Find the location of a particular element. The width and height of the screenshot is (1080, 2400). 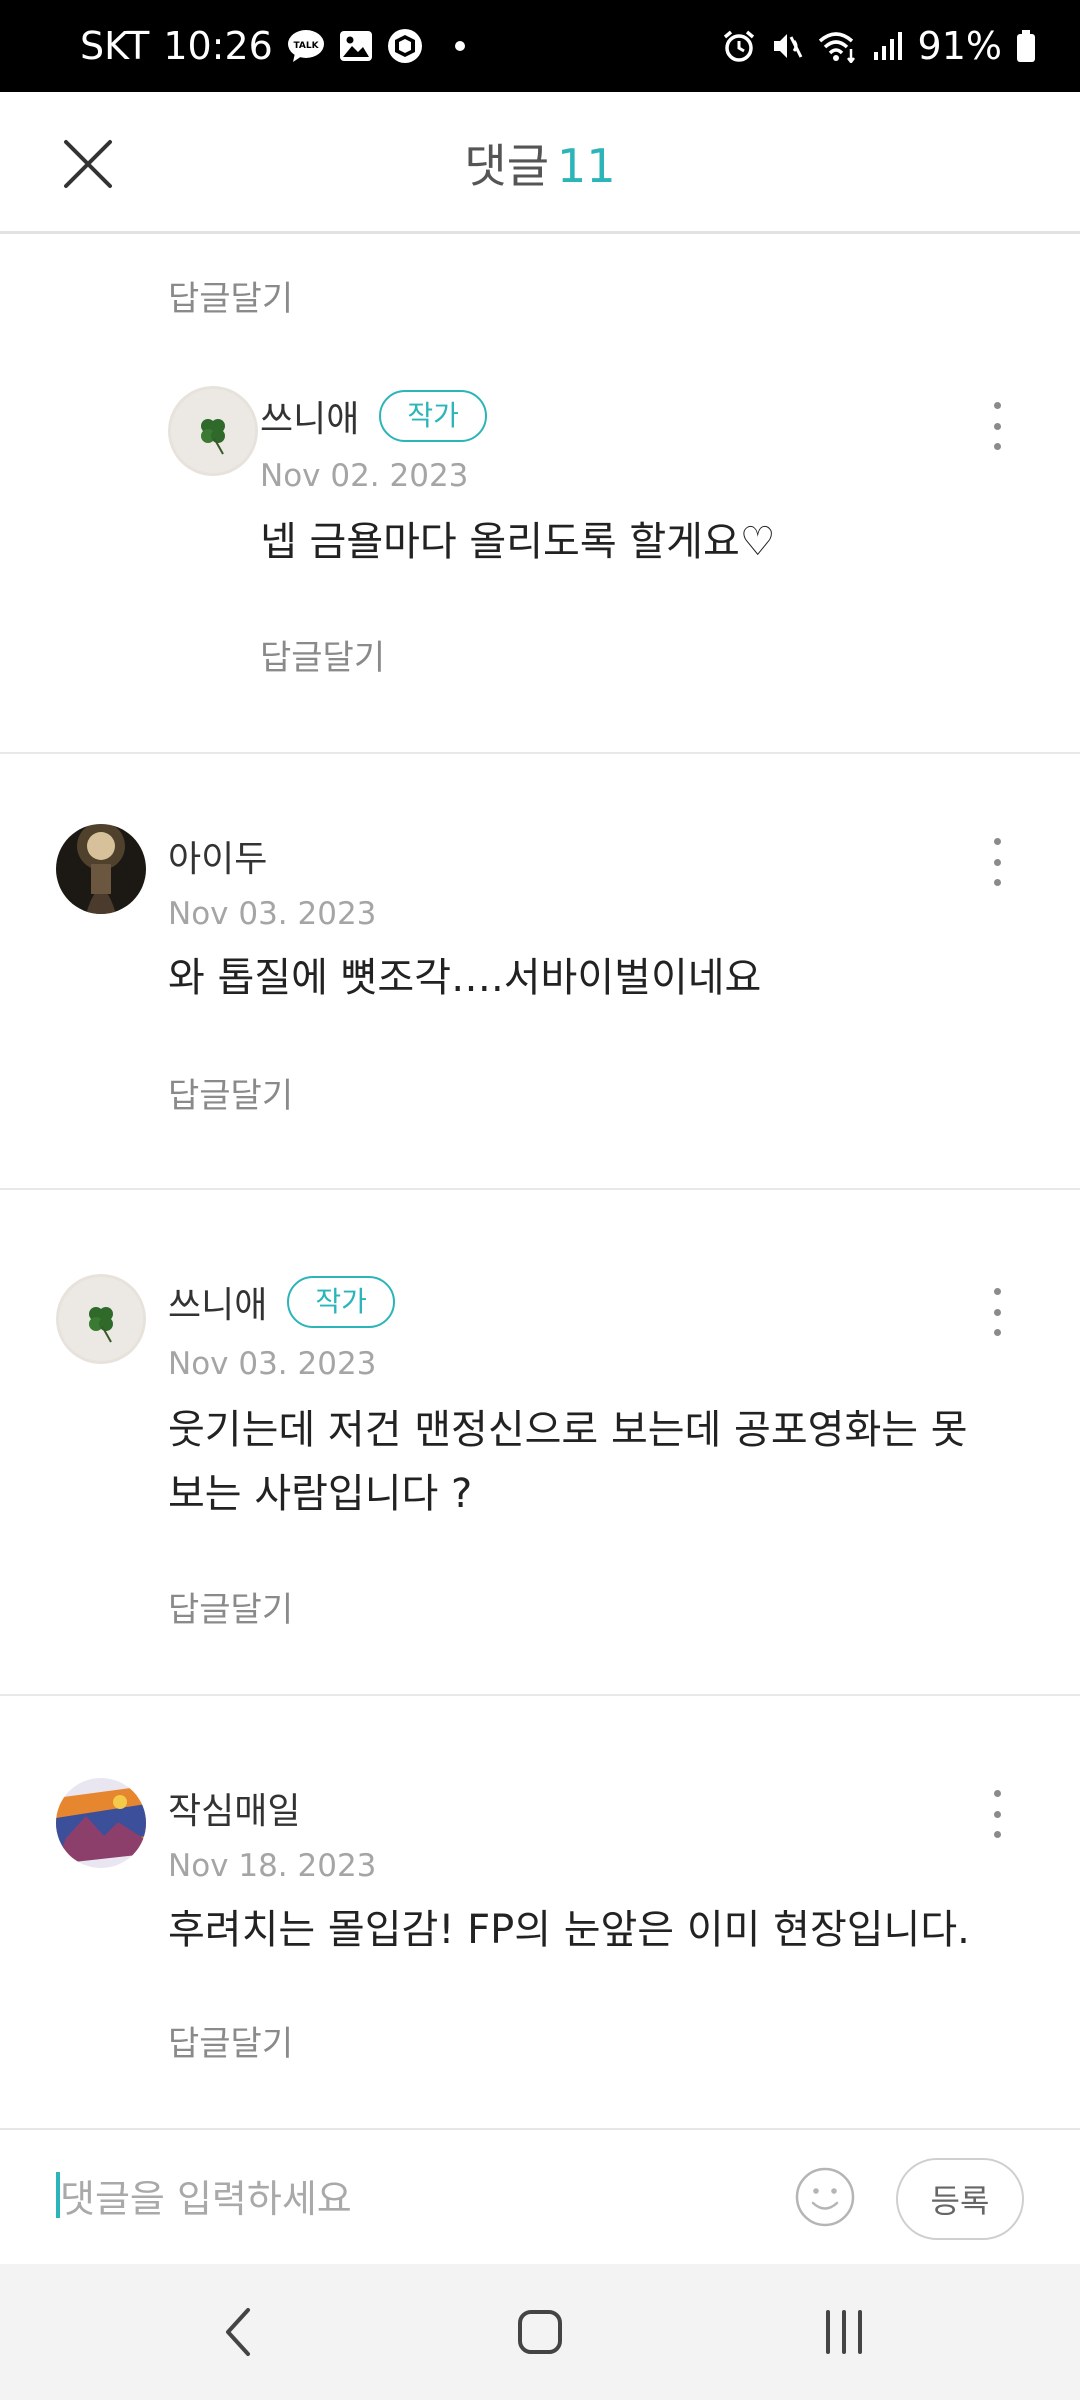

dark-photo-avatar-icon is located at coordinates (101, 869).